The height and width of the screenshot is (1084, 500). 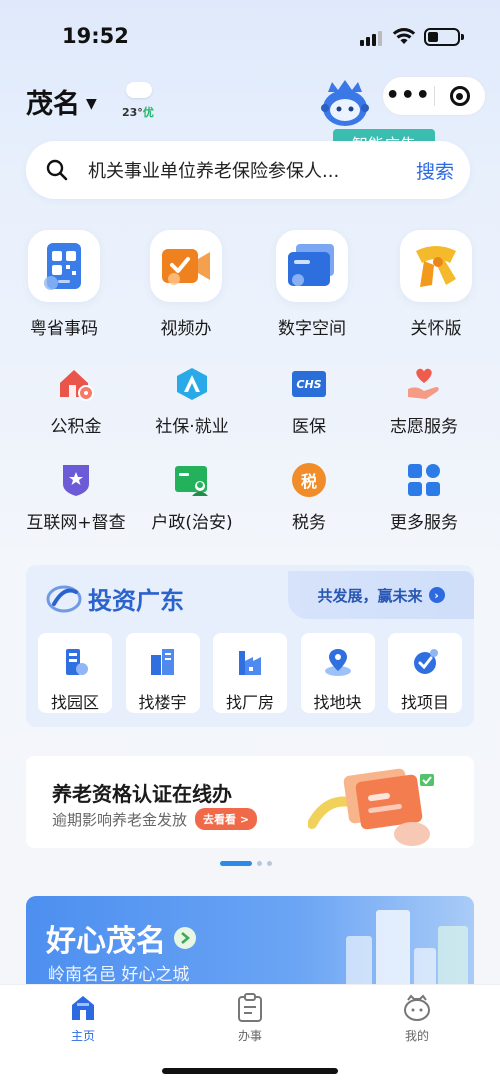 I want to click on city-card-title: 好心茂名, so click(x=106, y=941).